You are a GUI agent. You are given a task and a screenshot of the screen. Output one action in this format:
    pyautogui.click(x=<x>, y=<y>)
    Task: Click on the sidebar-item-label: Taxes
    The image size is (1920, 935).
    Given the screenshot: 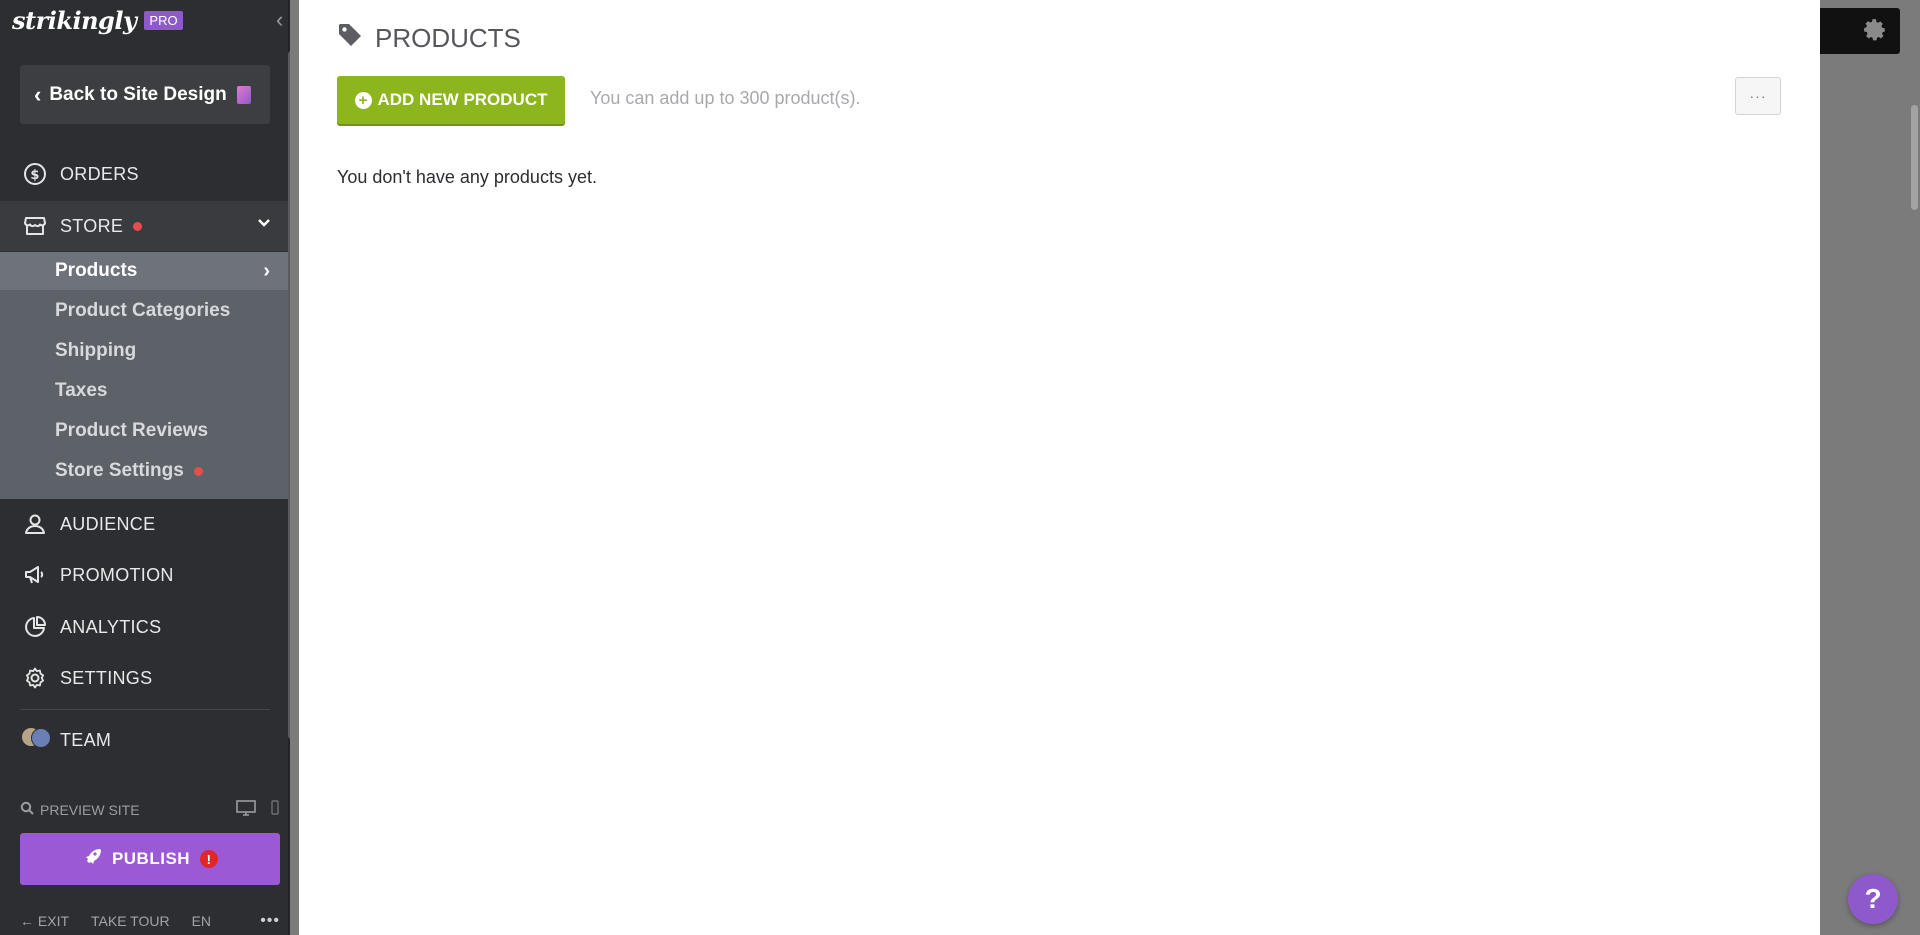 What is the action you would take?
    pyautogui.click(x=81, y=390)
    